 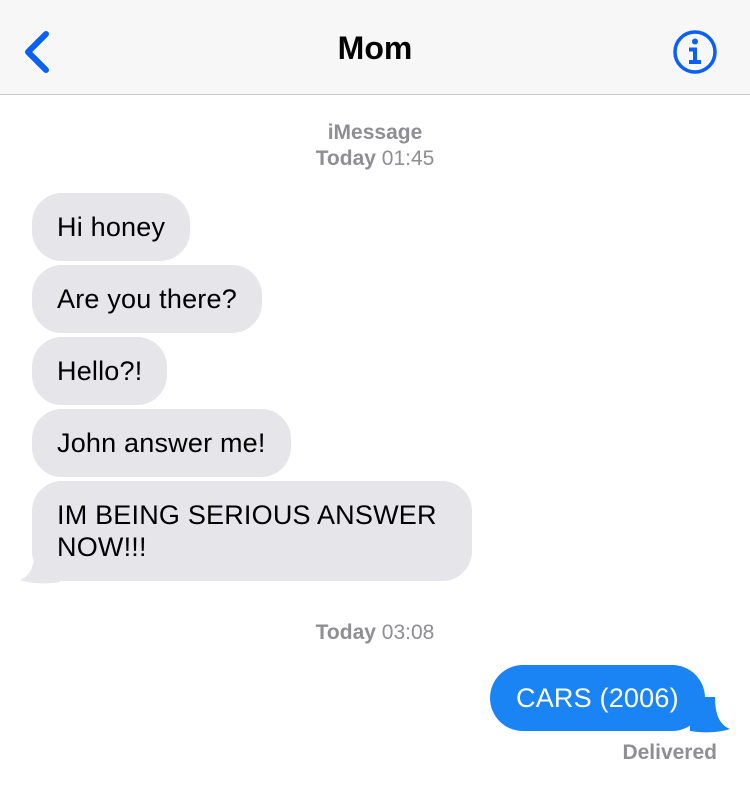 What do you see at coordinates (375, 132) in the screenshot?
I see `service-label: iMessage` at bounding box center [375, 132].